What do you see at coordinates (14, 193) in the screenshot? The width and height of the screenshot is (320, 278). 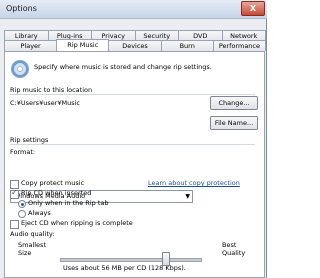 I see `rip-cd-checkbox` at bounding box center [14, 193].